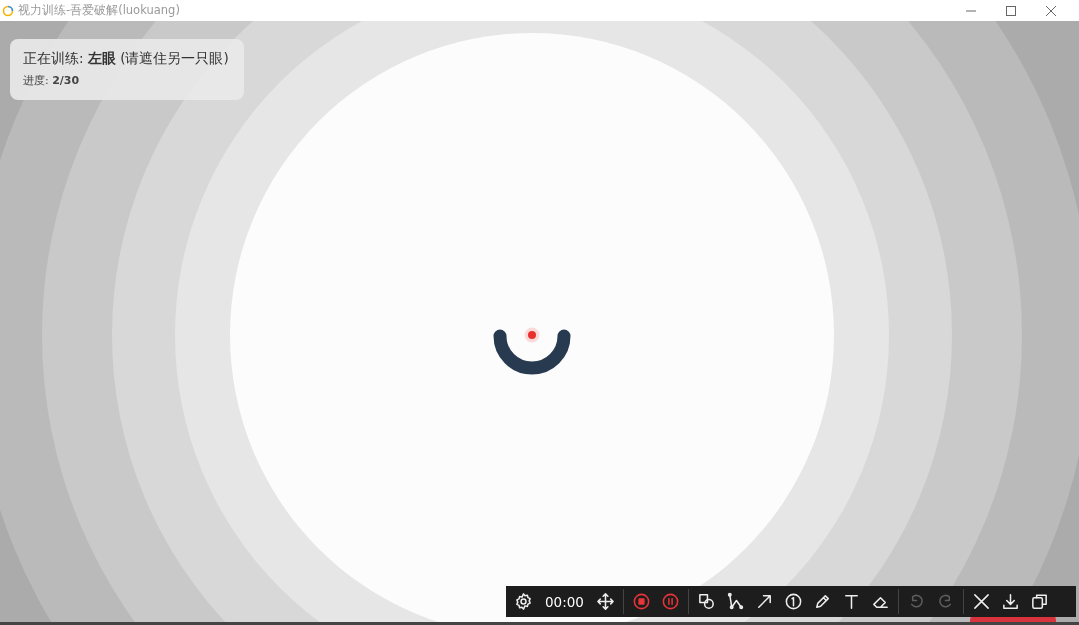 The width and height of the screenshot is (1079, 625). I want to click on copy-icon, so click(1039, 601).